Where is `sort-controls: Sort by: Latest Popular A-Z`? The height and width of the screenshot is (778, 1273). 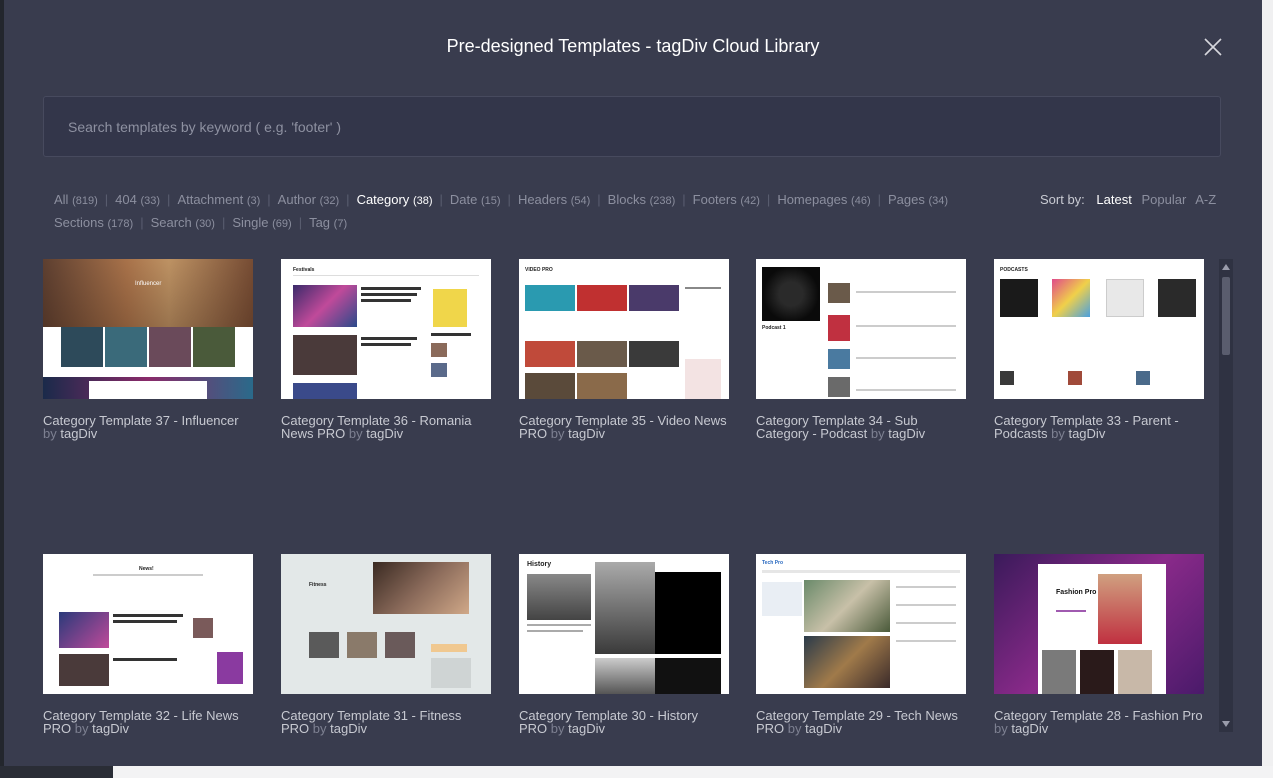 sort-controls: Sort by: Latest Popular A-Z is located at coordinates (1131, 199).